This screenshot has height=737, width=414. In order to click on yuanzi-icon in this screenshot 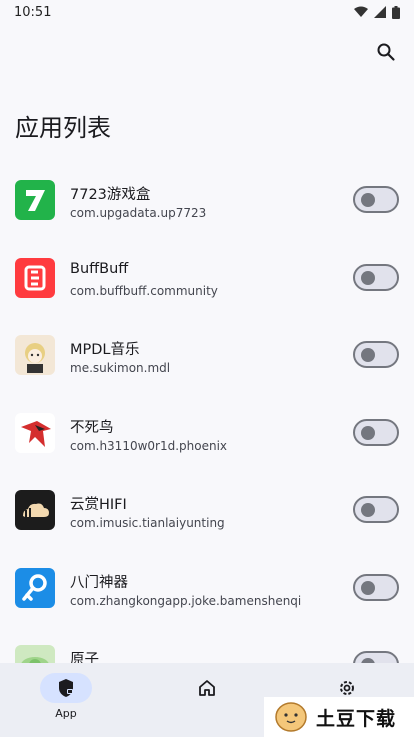, I will do `click(35, 654)`.